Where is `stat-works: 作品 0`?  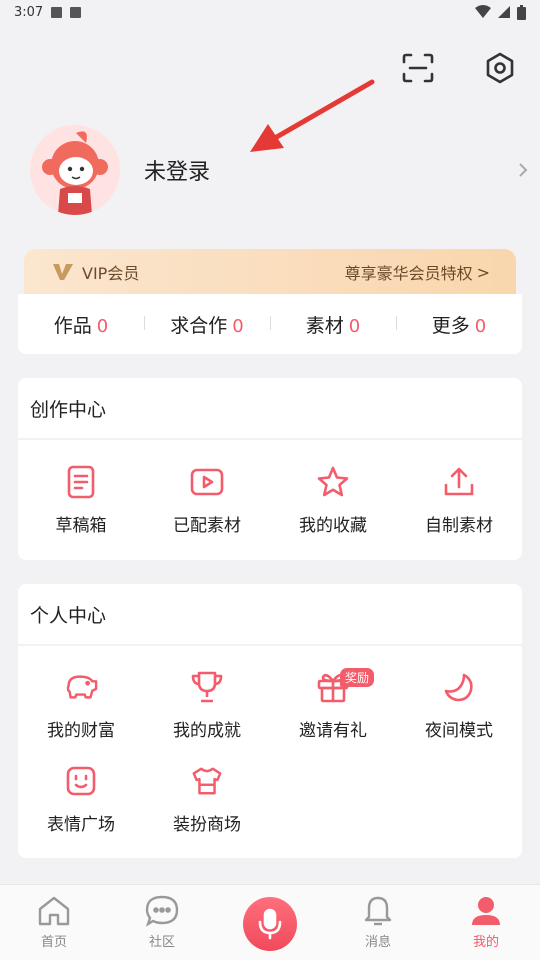 stat-works: 作品 0 is located at coordinates (81, 324).